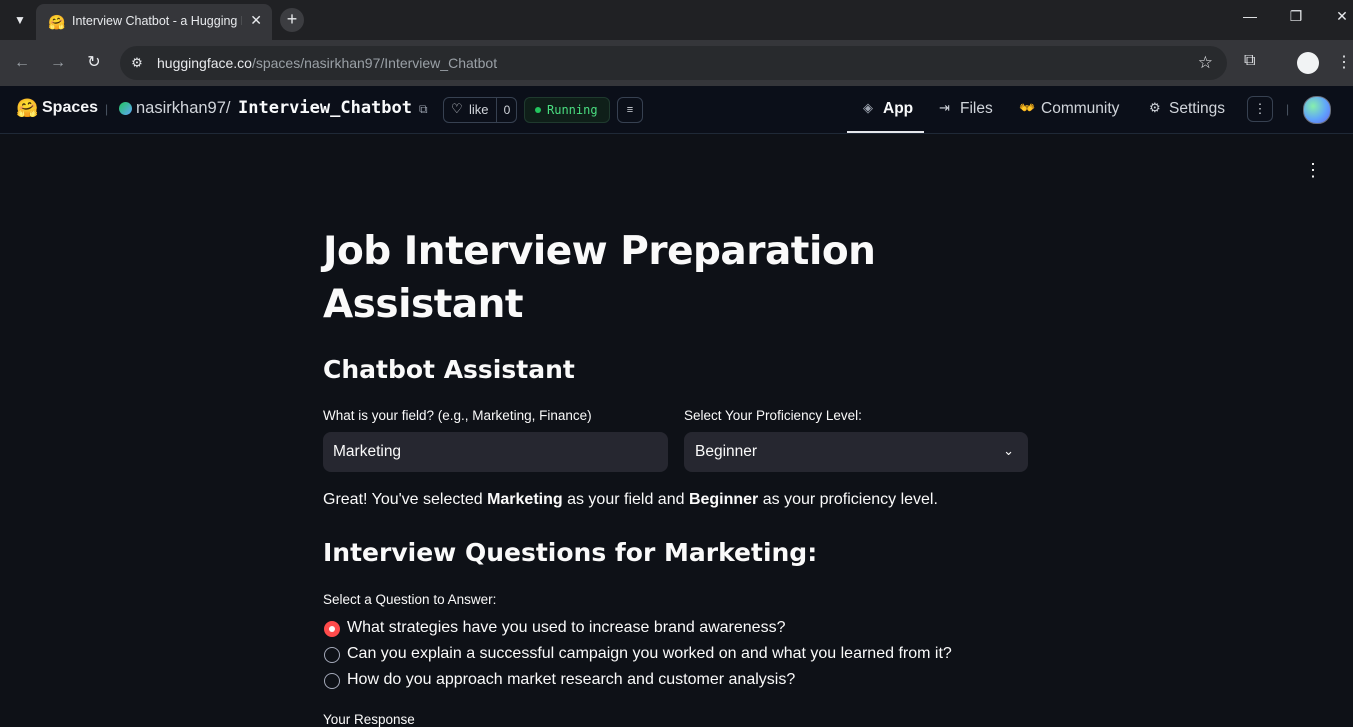  Describe the element at coordinates (58, 63) in the screenshot. I see `forward-arrow-icon: →` at that location.